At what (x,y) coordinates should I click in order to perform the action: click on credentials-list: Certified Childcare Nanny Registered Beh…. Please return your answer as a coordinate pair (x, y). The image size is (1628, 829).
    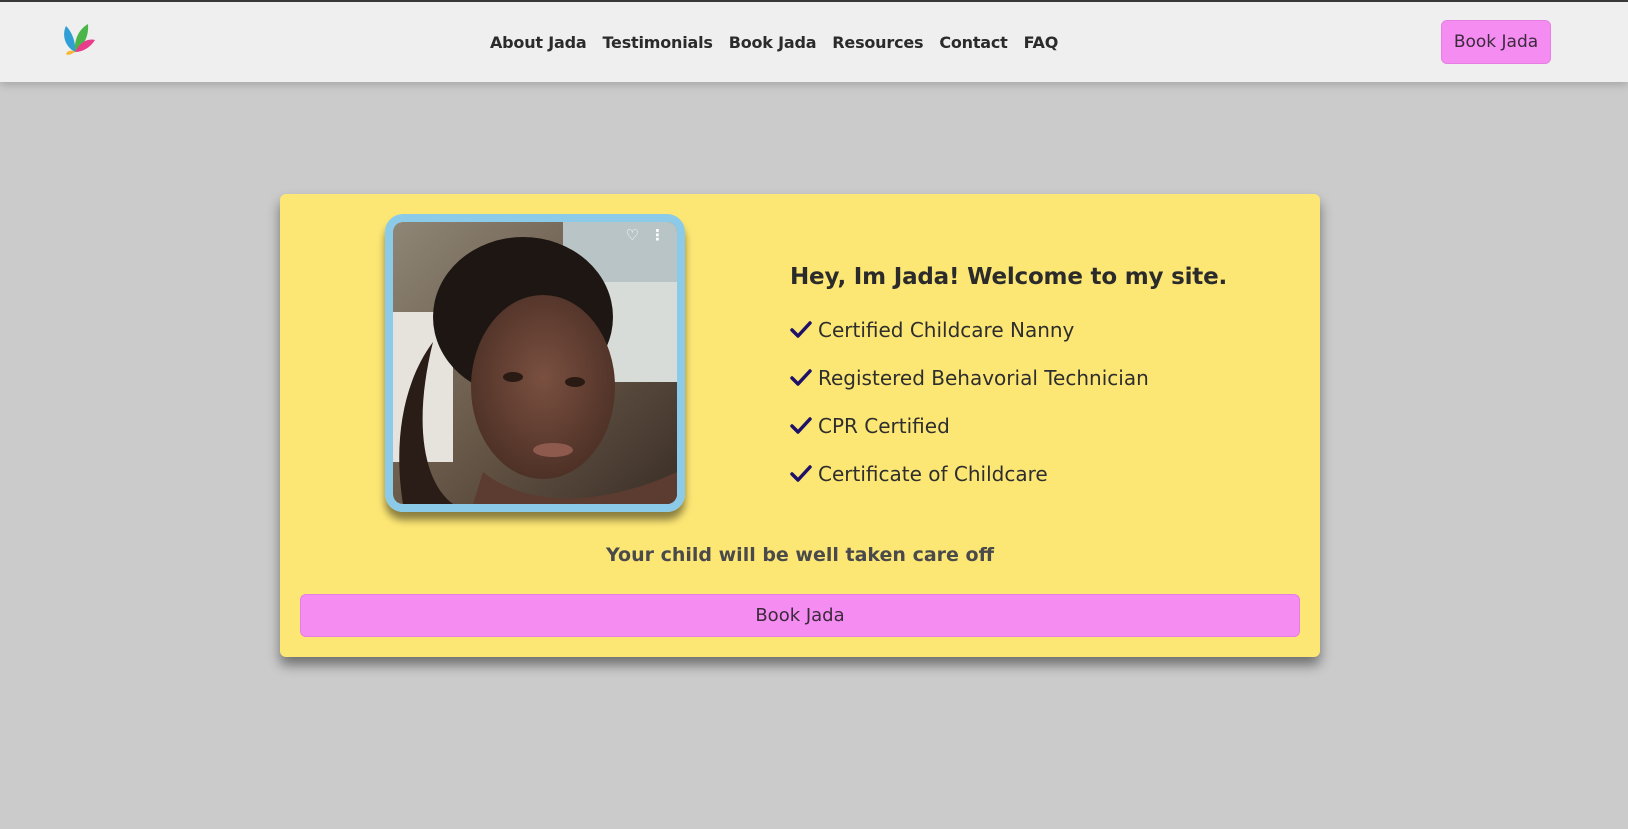
    Looking at the image, I should click on (1040, 402).